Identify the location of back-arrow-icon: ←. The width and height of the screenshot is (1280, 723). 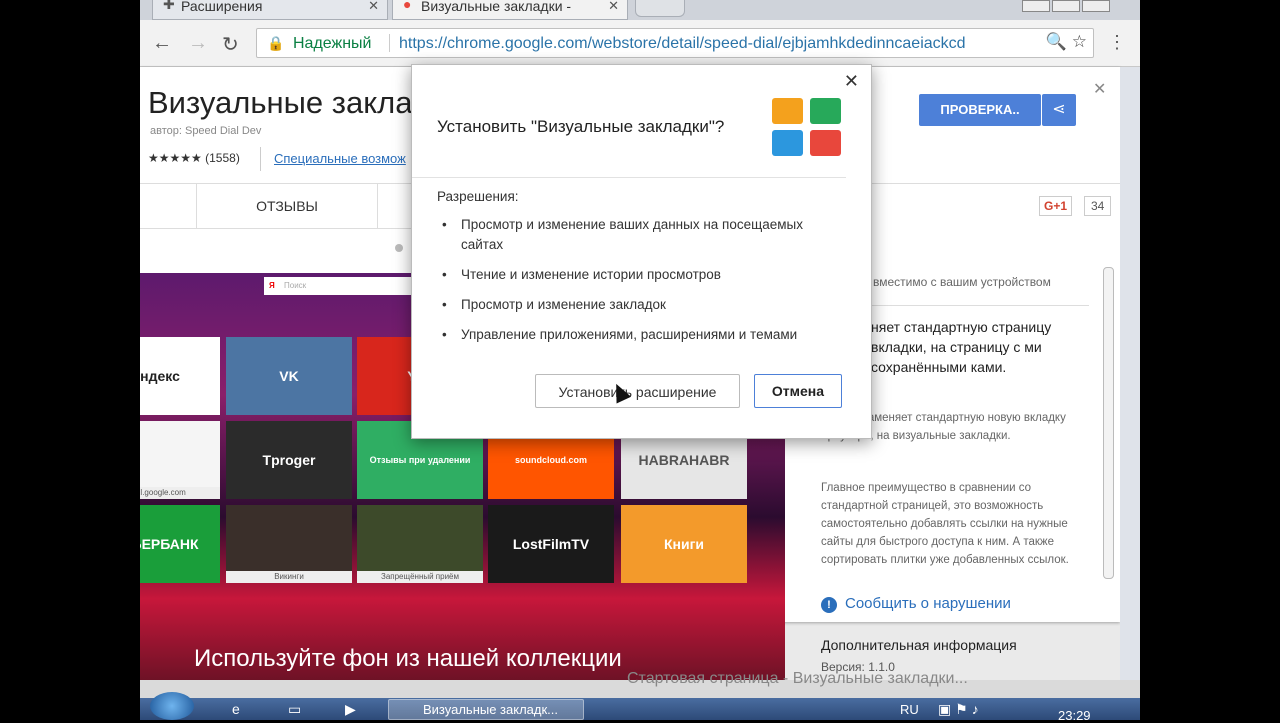
(162, 43).